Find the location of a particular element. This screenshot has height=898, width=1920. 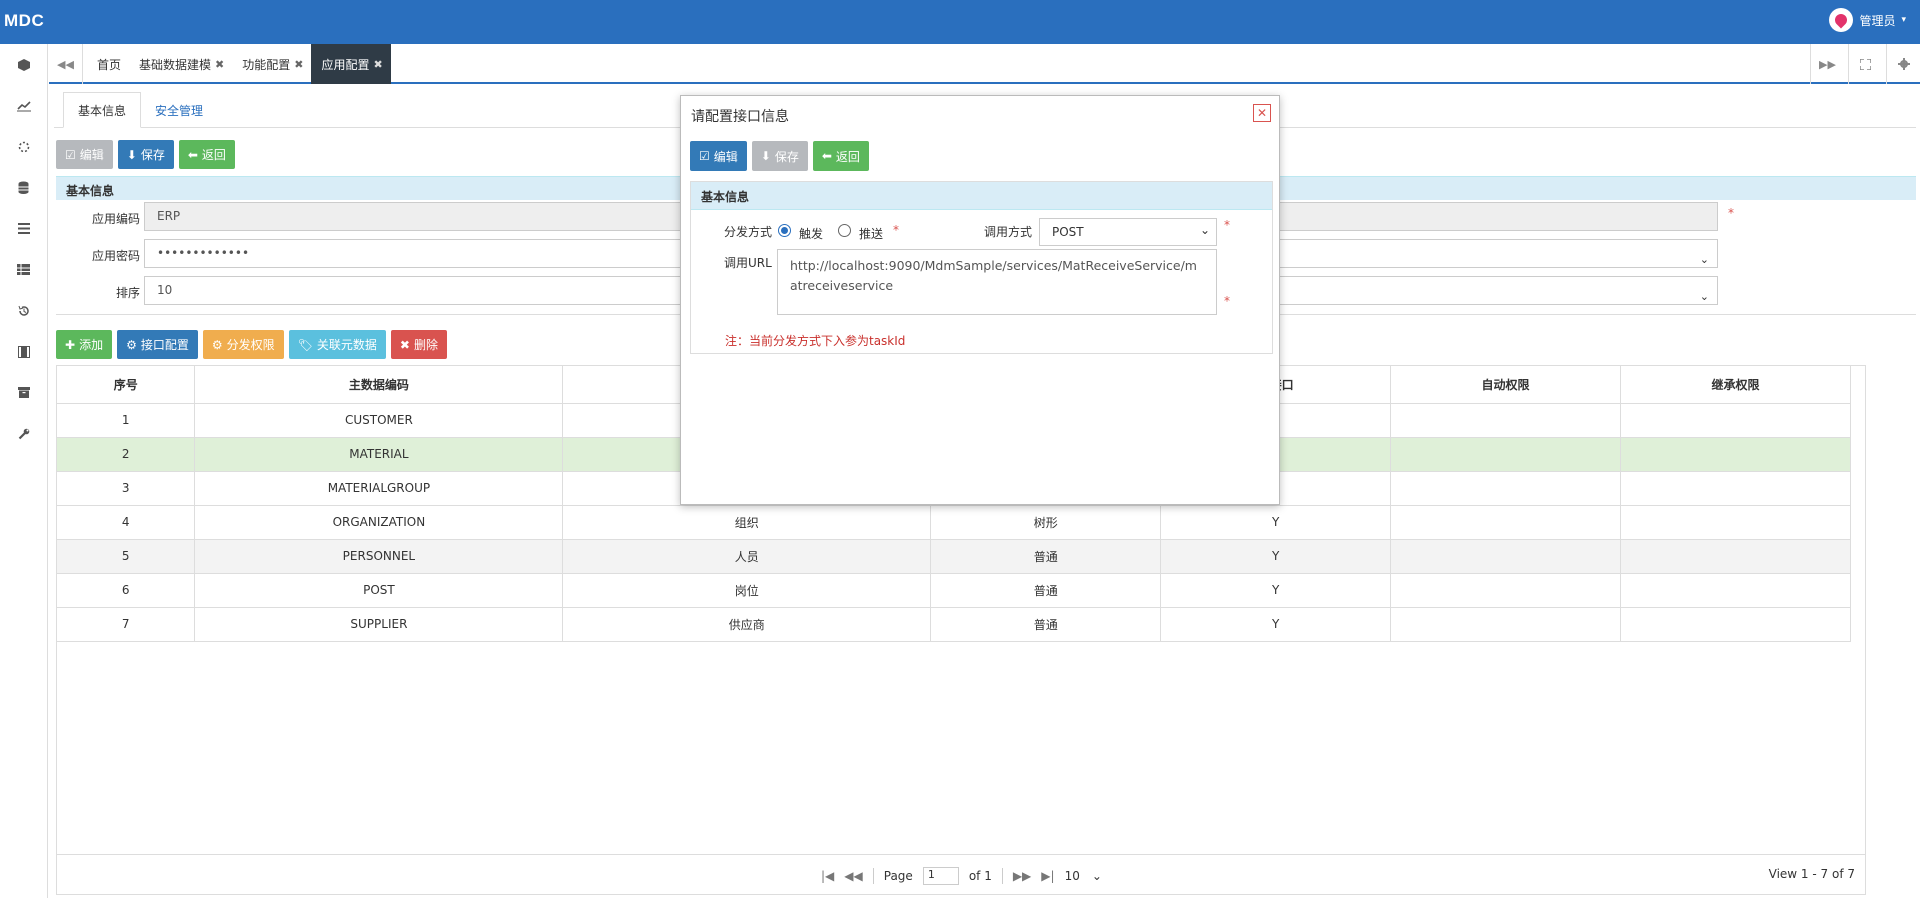

tab-function-config: 功能配置 ✖ is located at coordinates (271, 64).